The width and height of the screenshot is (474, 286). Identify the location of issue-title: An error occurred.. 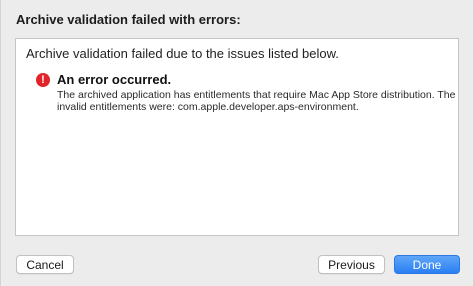
(114, 79).